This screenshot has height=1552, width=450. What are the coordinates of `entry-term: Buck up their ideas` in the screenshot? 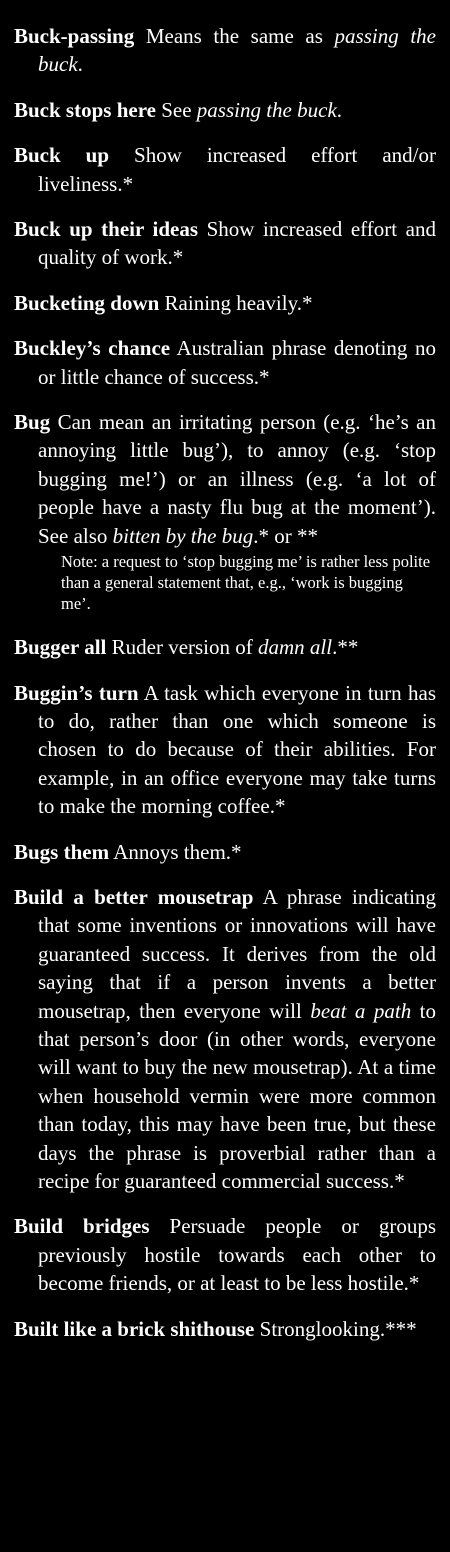 It's located at (106, 229).